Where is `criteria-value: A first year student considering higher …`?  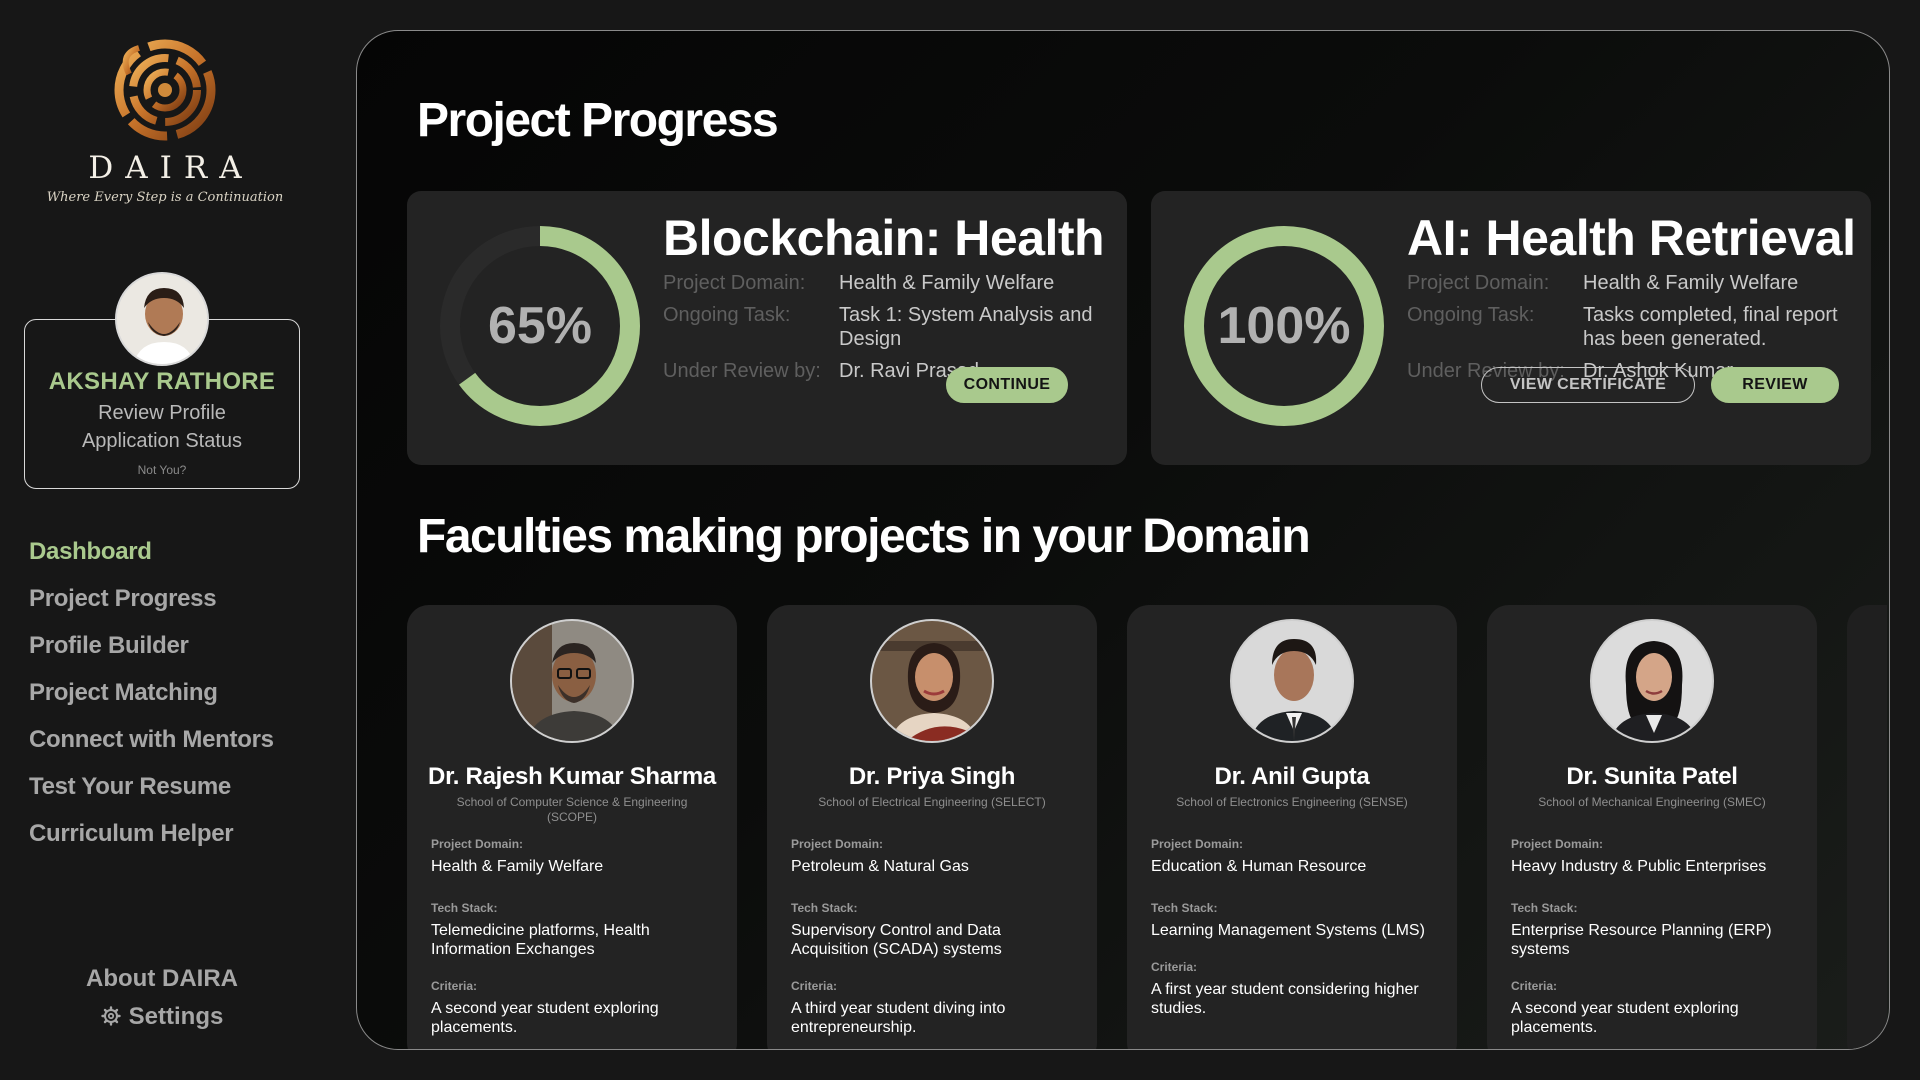
criteria-value: A first year student considering higher … is located at coordinates (1285, 999).